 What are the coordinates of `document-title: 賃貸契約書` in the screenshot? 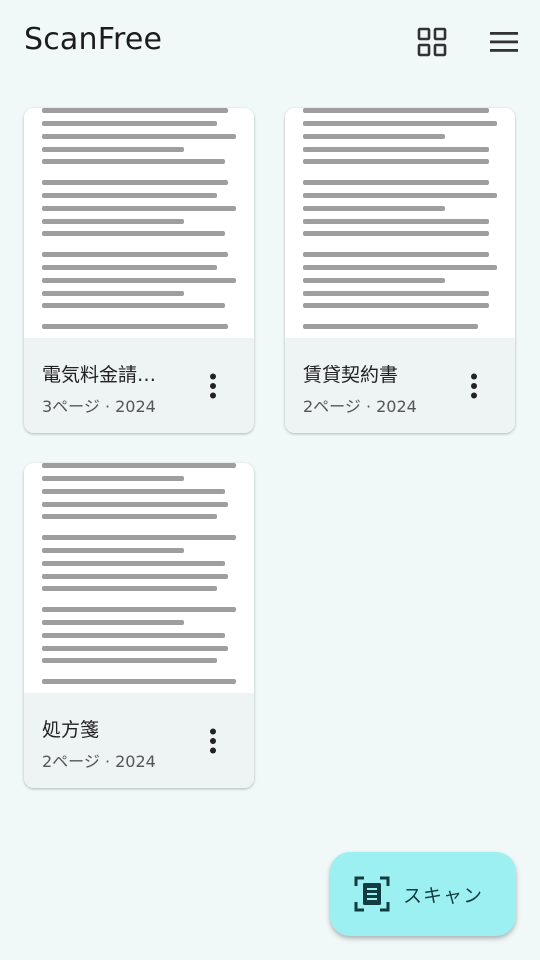 It's located at (351, 375).